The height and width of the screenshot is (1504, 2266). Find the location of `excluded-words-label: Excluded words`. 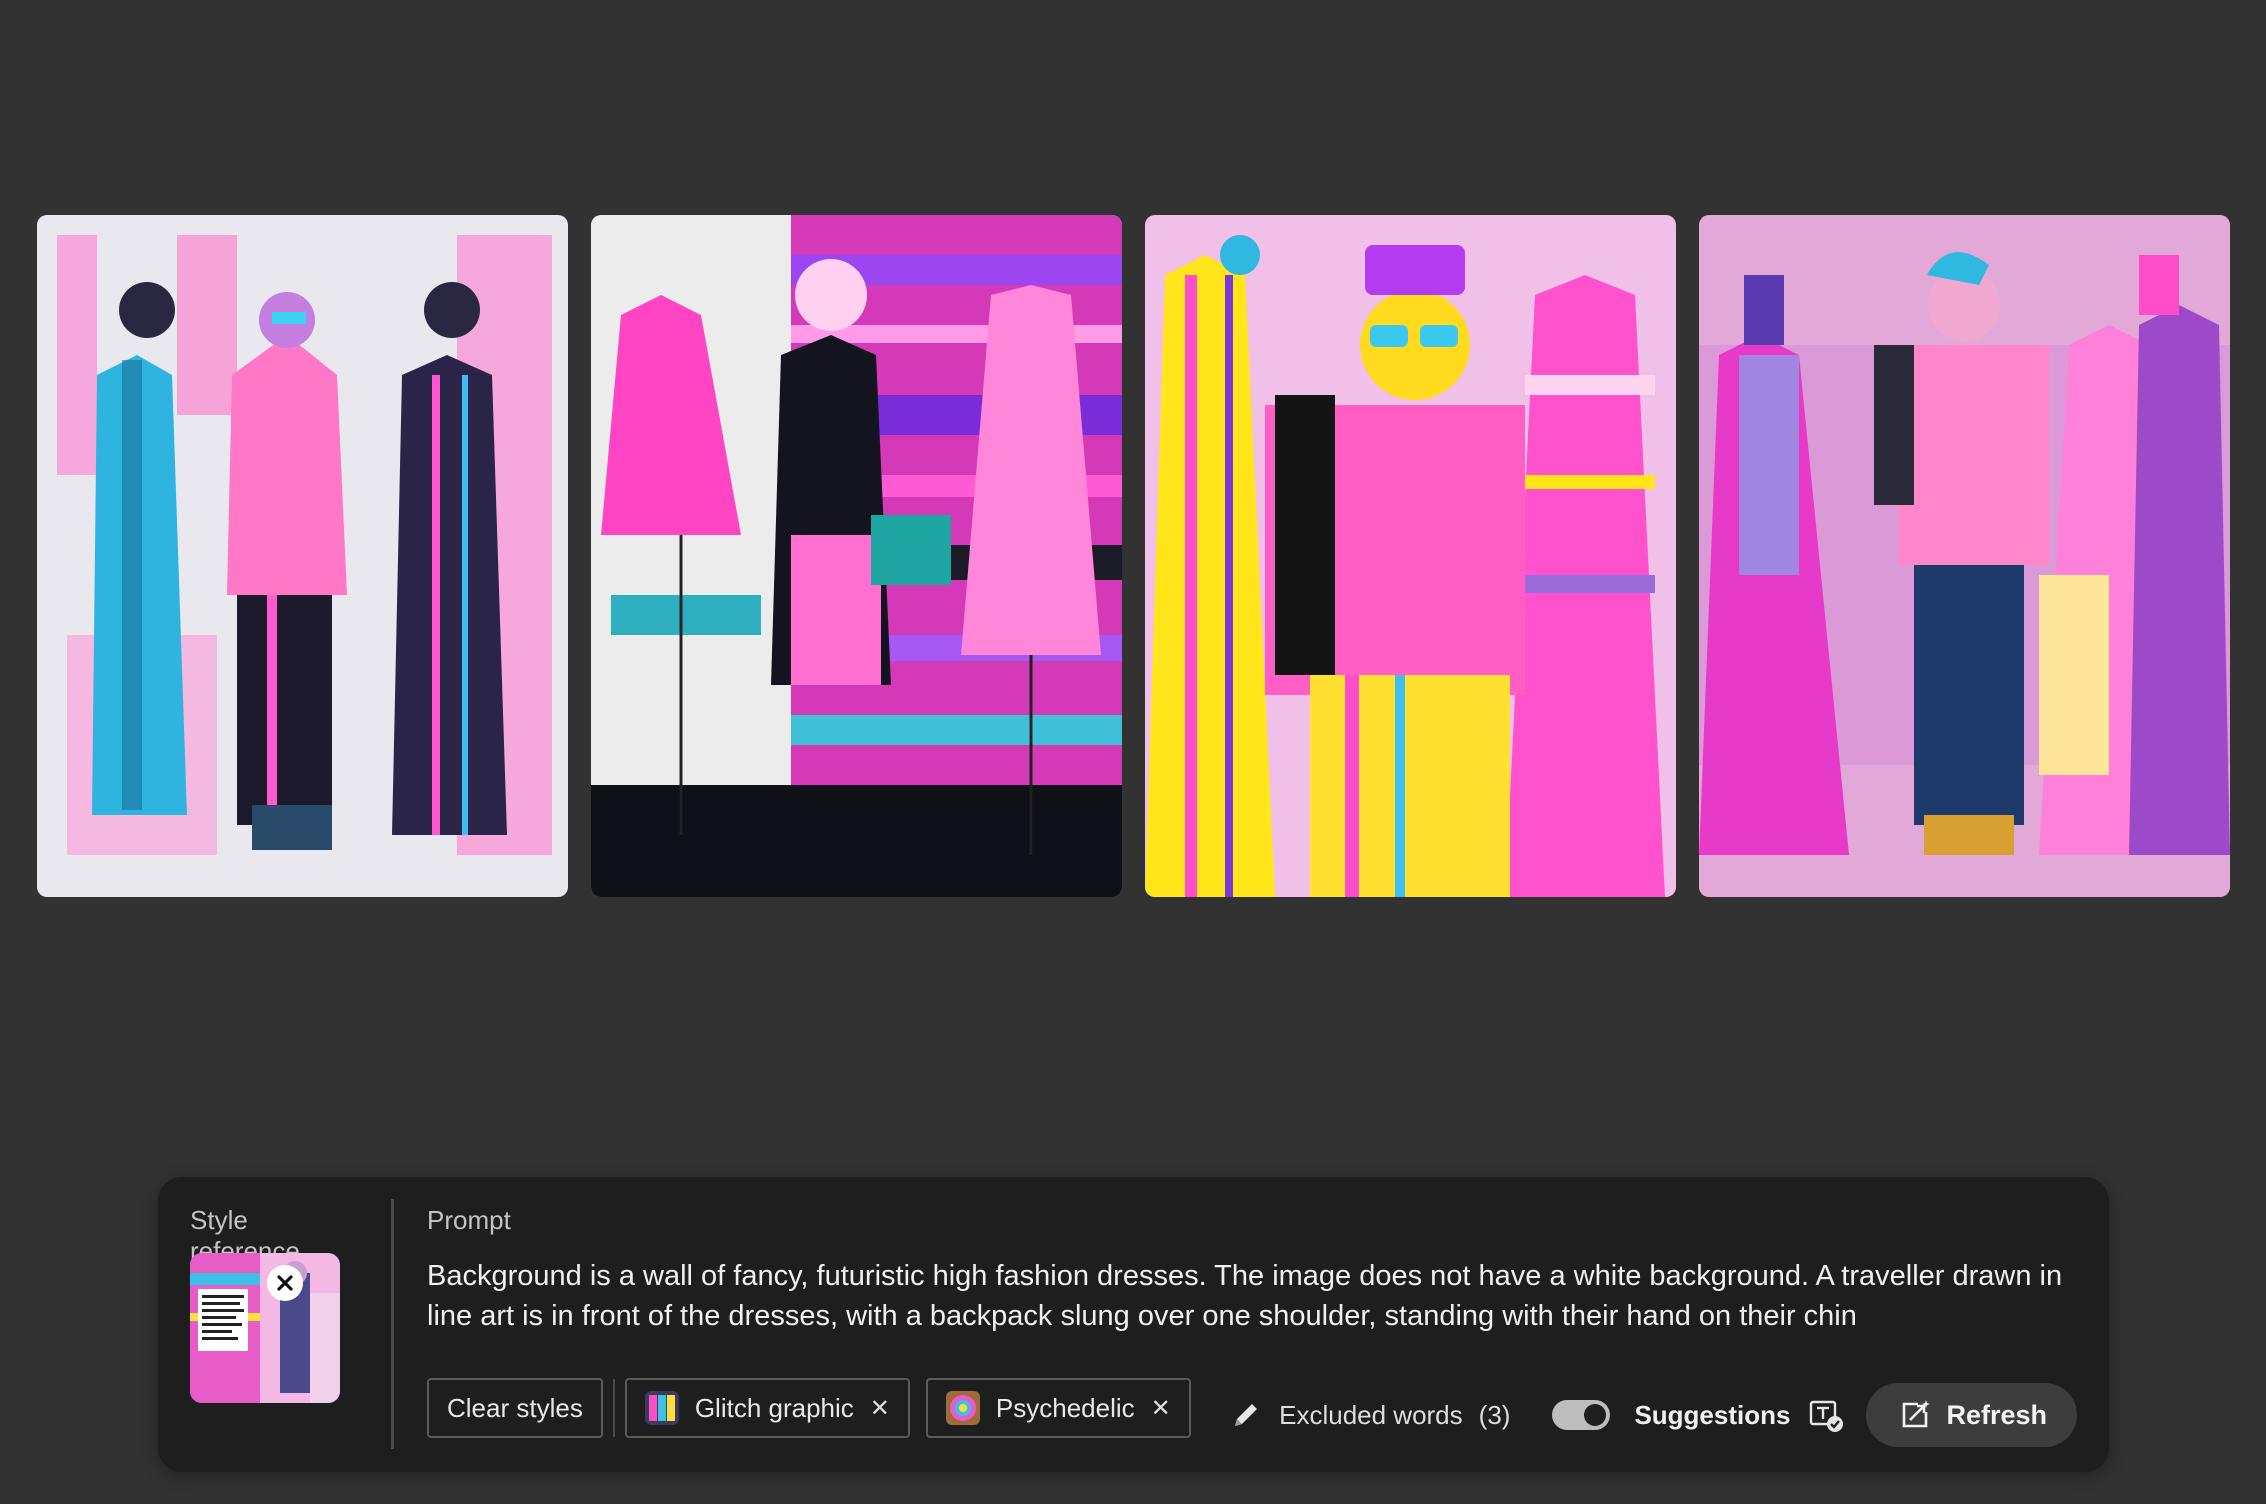

excluded-words-label: Excluded words is located at coordinates (1371, 1414).